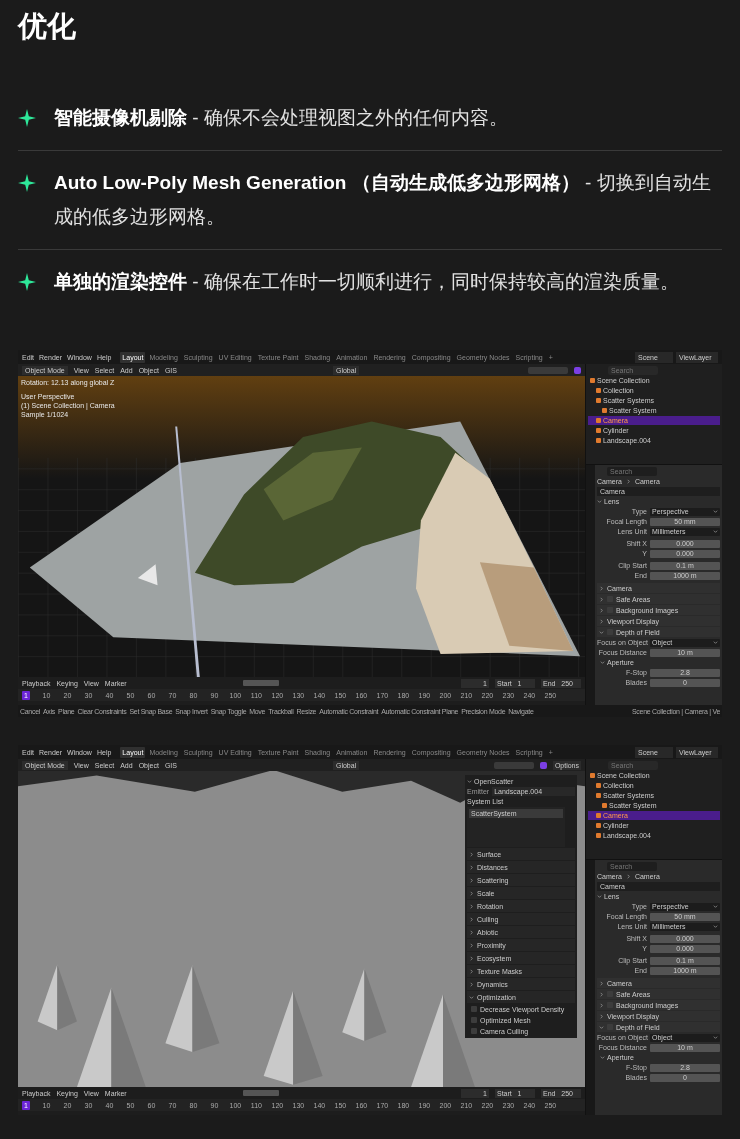 The height and width of the screenshot is (1139, 740). I want to click on feature-text: 单独的渲染控件 - 确保在工作时一切顺利进行，同时保持较高的渲染质量。, so click(367, 282).